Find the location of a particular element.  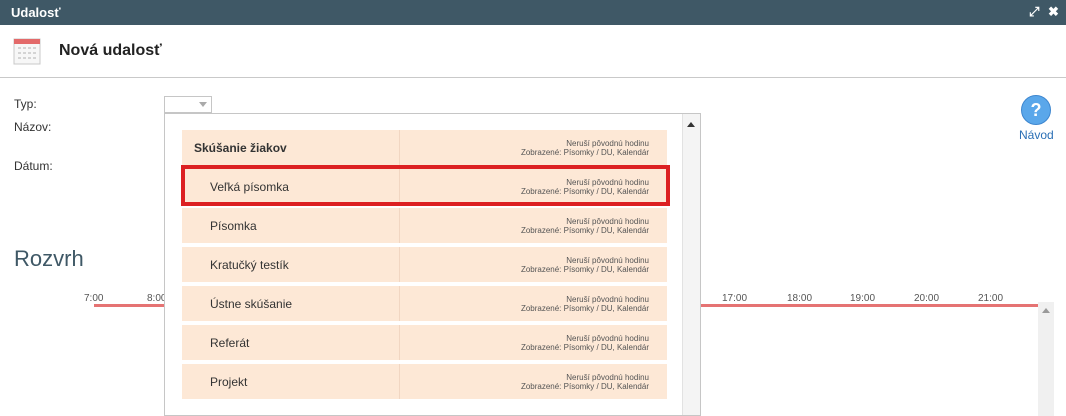

help-link: Návod is located at coordinates (1036, 135).